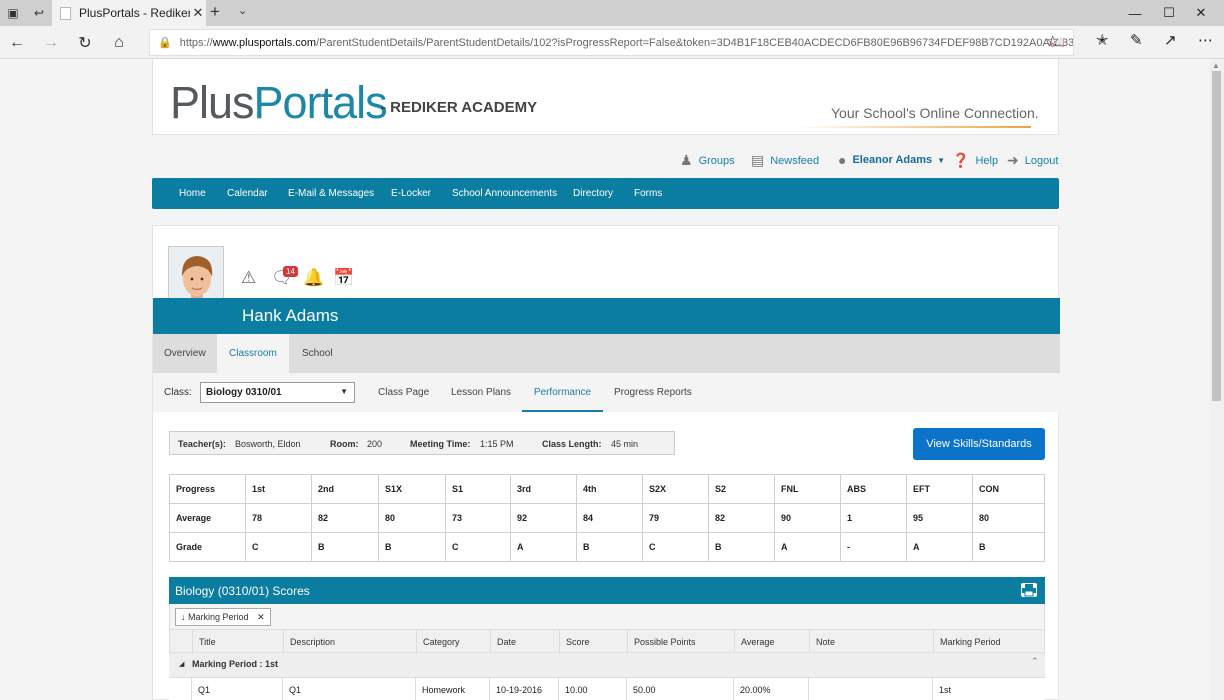 The width and height of the screenshot is (1224, 700). Describe the element at coordinates (13, 13) in the screenshot. I see `tab-preview-icon: ▣` at that location.